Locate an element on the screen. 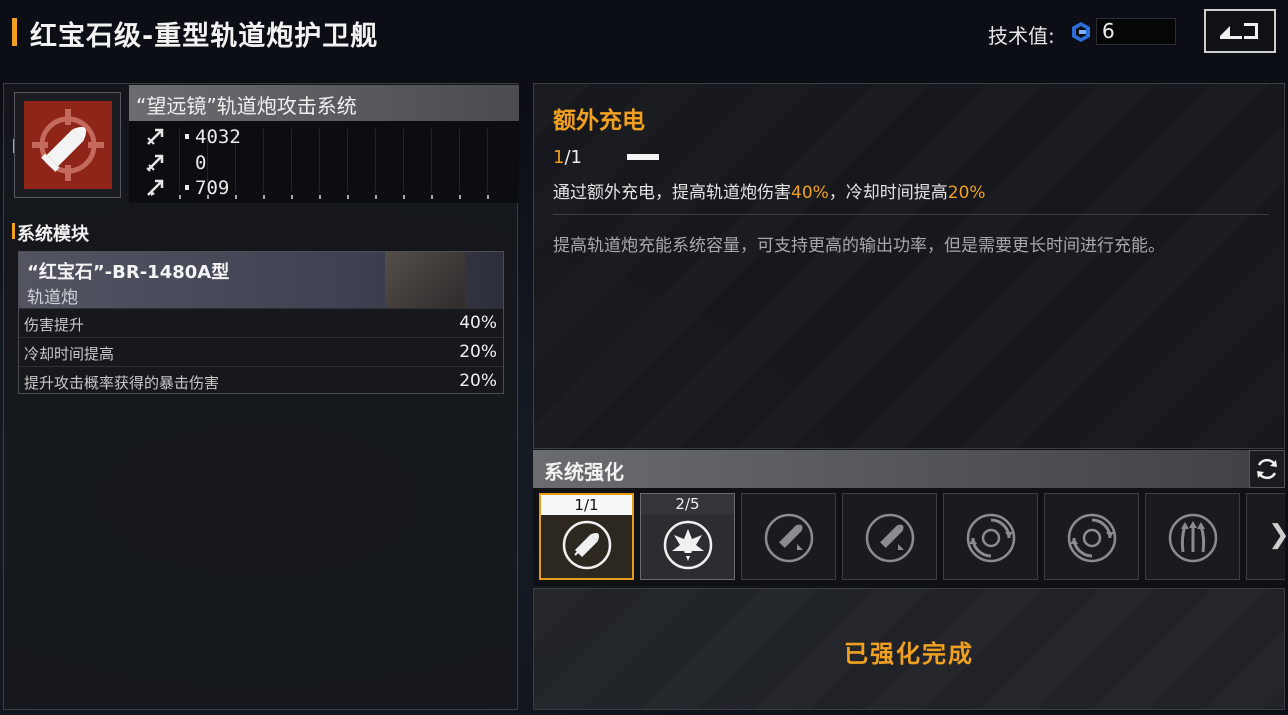 The height and width of the screenshot is (715, 1288). upgrade-desc-value: 20% is located at coordinates (966, 193).